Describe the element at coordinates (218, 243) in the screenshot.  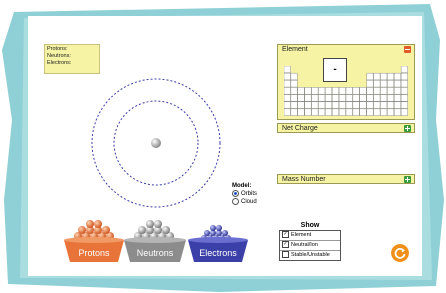
I see `electrons-bucket: Electrons` at that location.